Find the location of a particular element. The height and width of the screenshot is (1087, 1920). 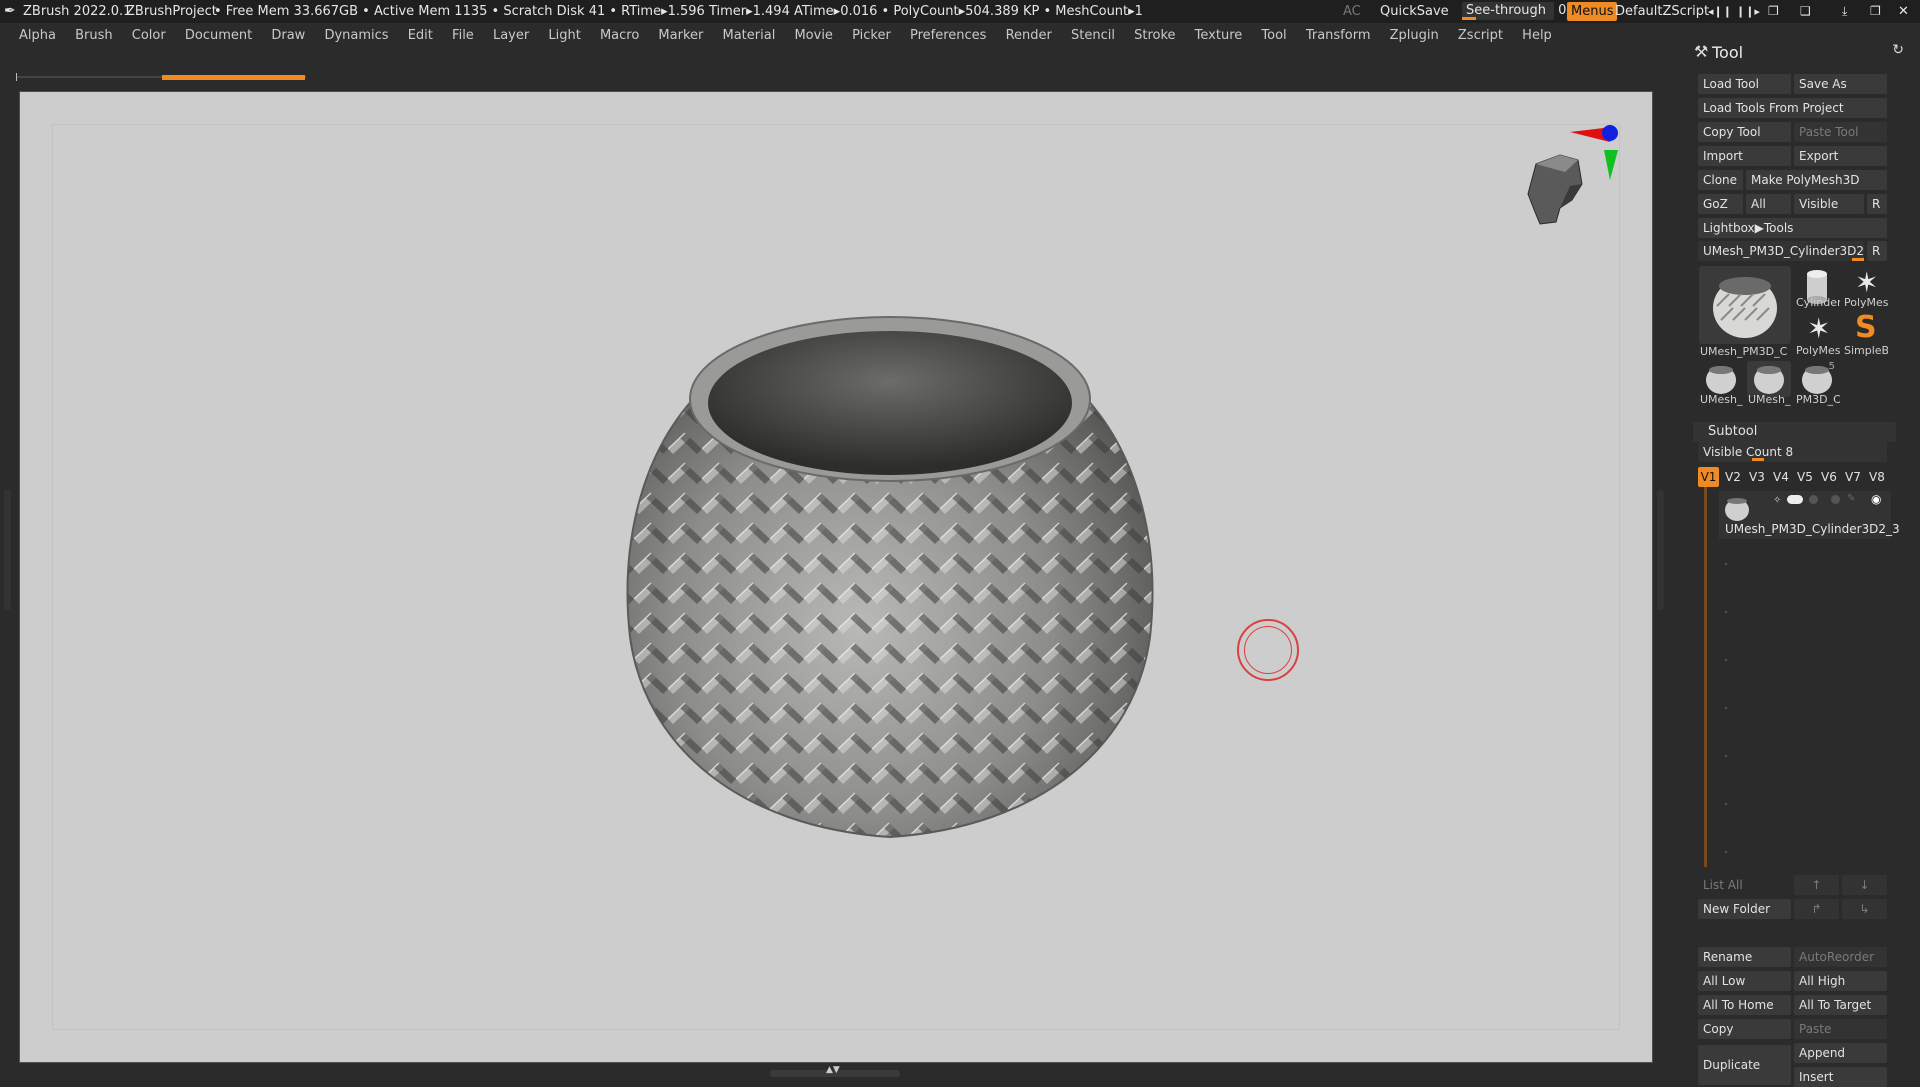

subtool-header: Subtool is located at coordinates (1794, 432).